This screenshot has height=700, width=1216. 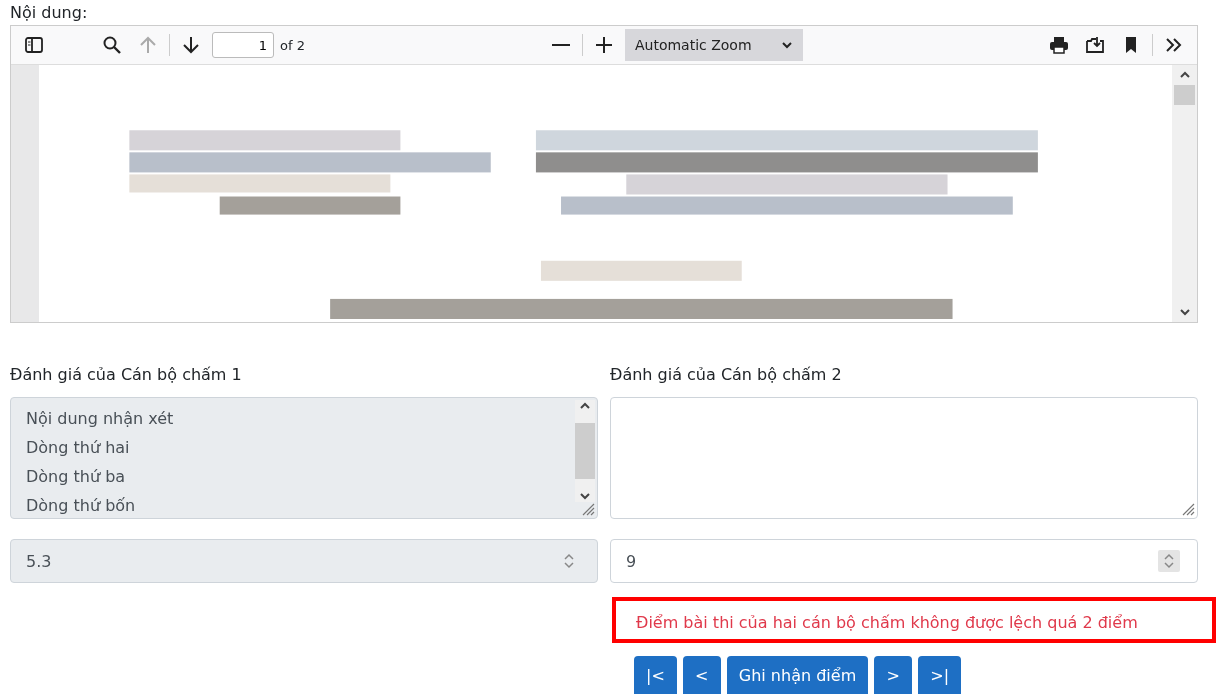 What do you see at coordinates (1095, 45) in the screenshot?
I see `folder-download-icon` at bounding box center [1095, 45].